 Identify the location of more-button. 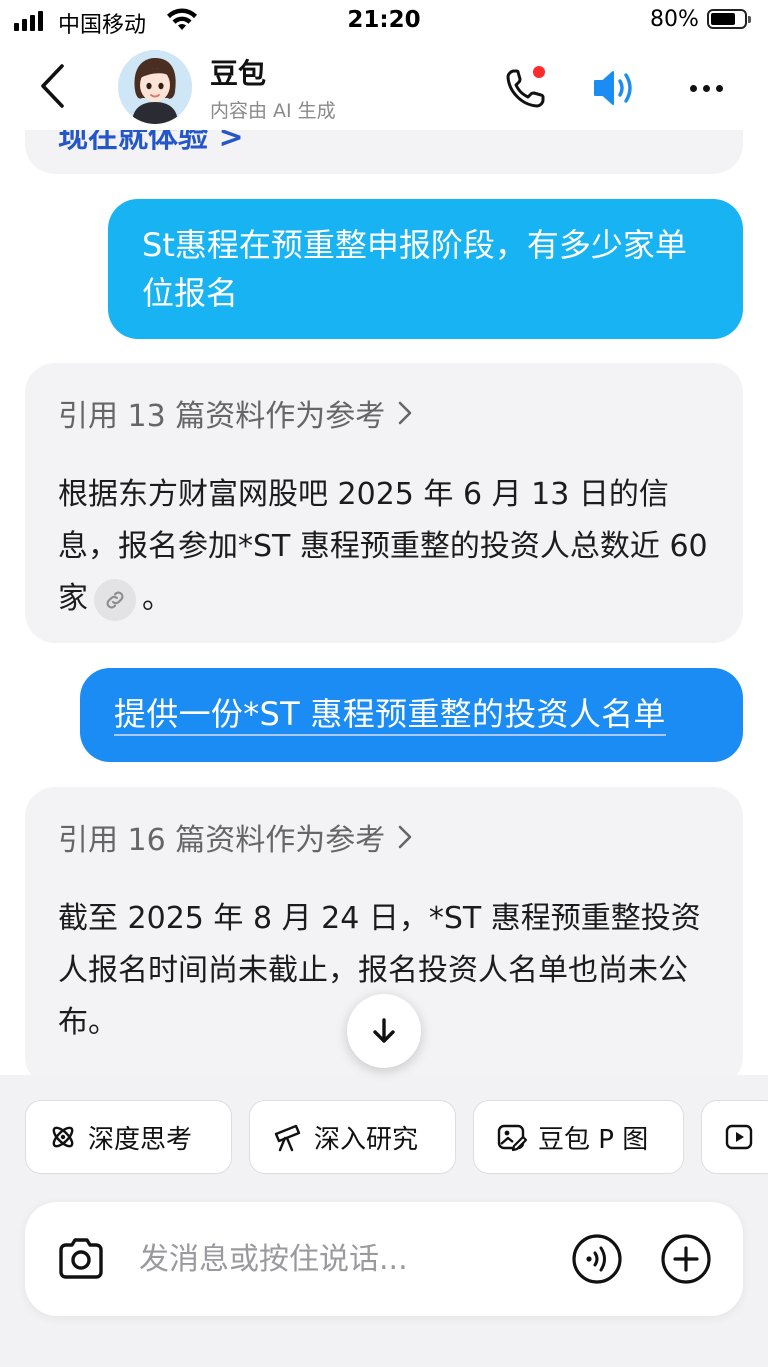
(706, 88).